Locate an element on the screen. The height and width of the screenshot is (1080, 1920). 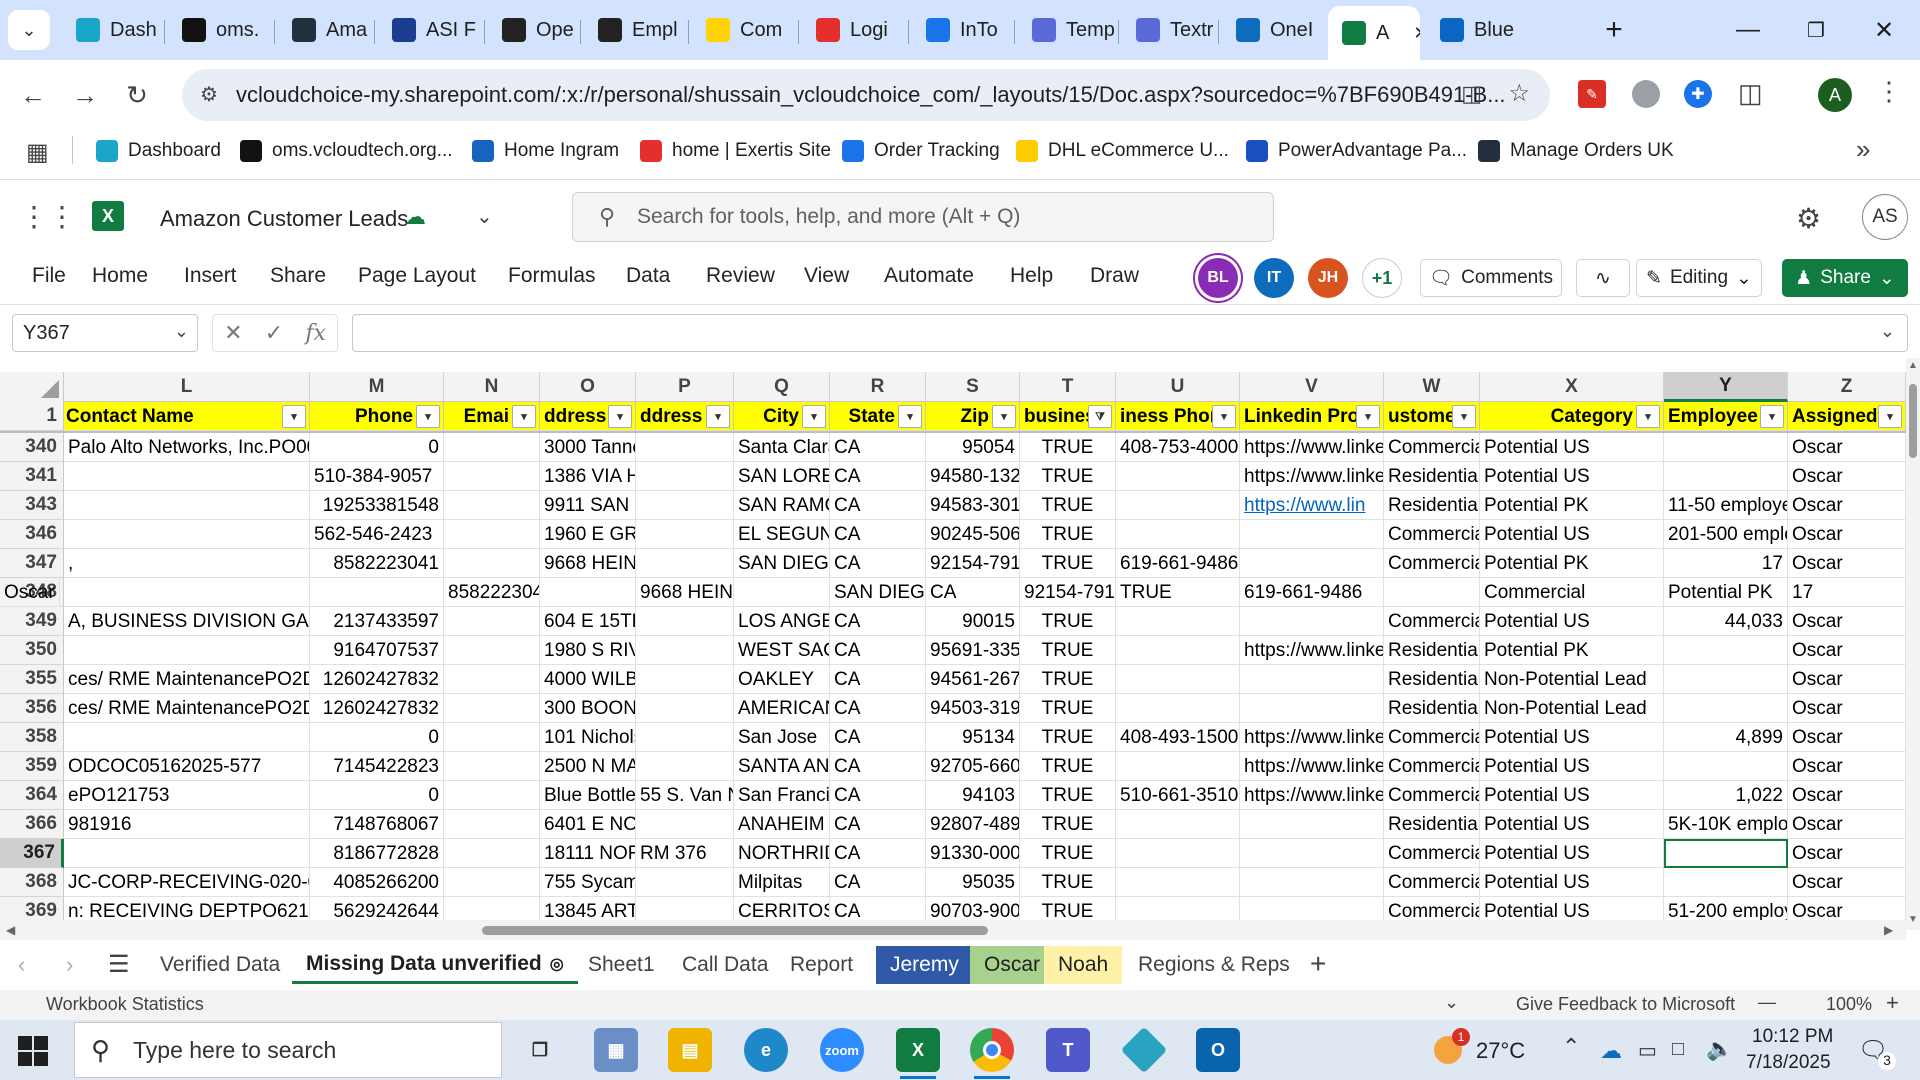
grid-cell: 17 is located at coordinates (1847, 592).